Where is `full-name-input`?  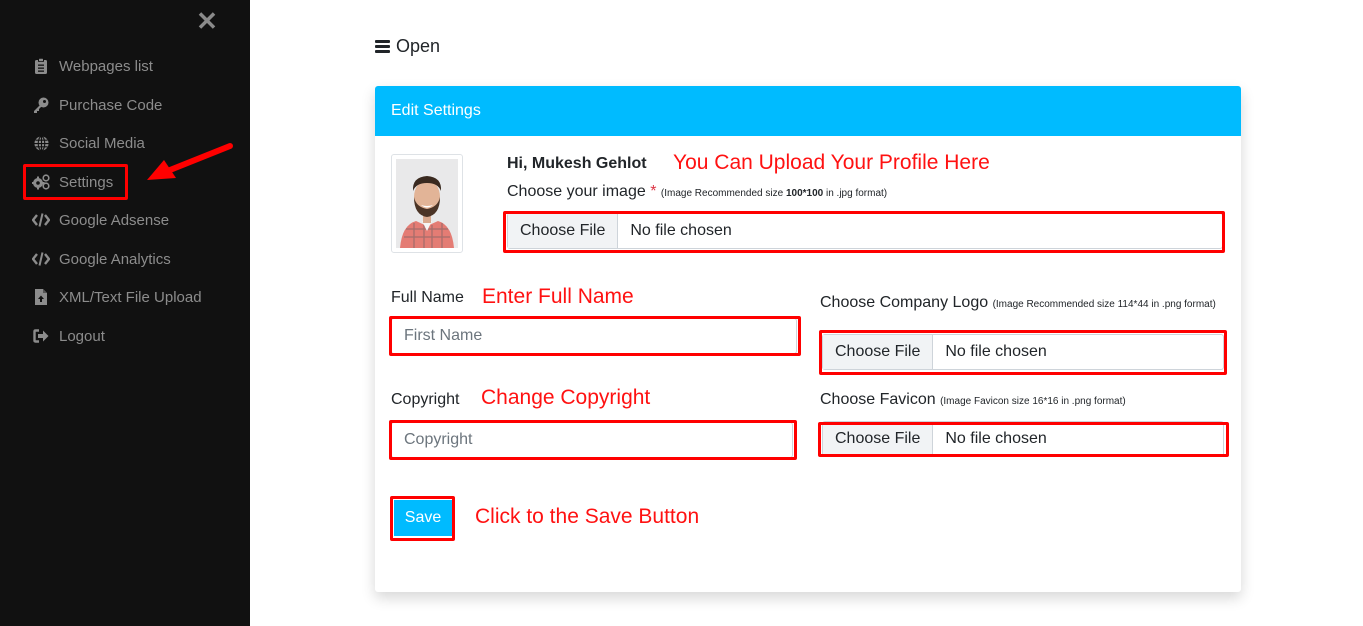 full-name-input is located at coordinates (594, 336).